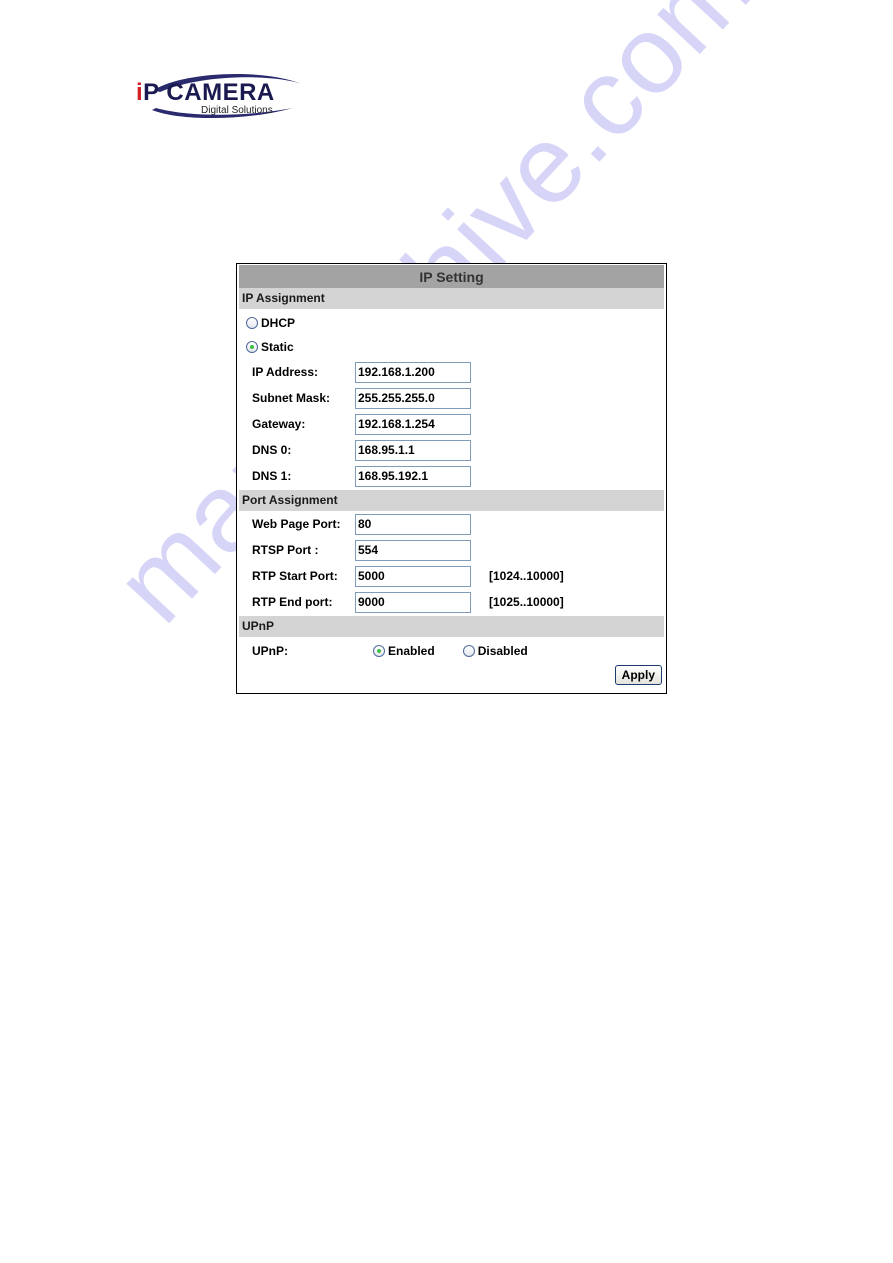 The height and width of the screenshot is (1263, 893). What do you see at coordinates (296, 524) in the screenshot?
I see `web-page-port-label: Web Page Port:` at bounding box center [296, 524].